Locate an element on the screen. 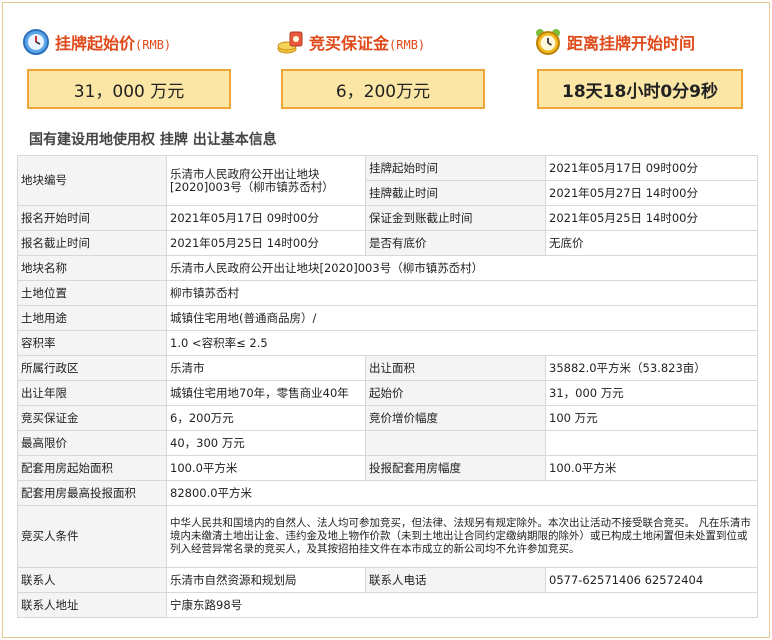 The image size is (772, 640). registration-end-key: 报名截止时间 is located at coordinates (92, 243).